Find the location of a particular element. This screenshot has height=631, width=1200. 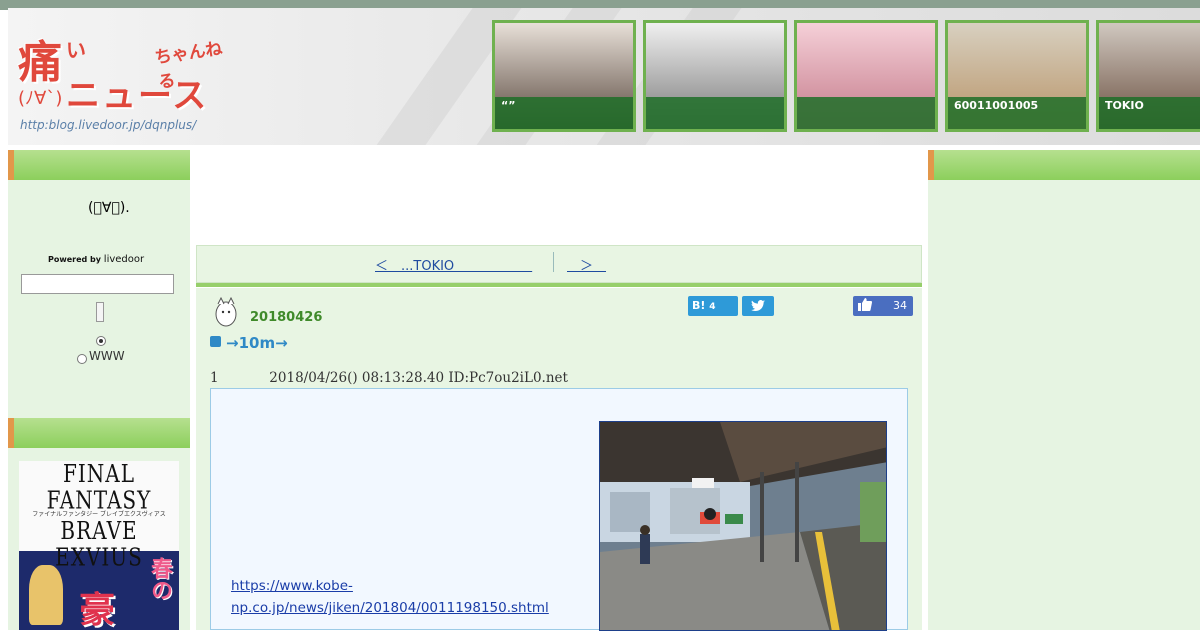

station-photo is located at coordinates (743, 526).